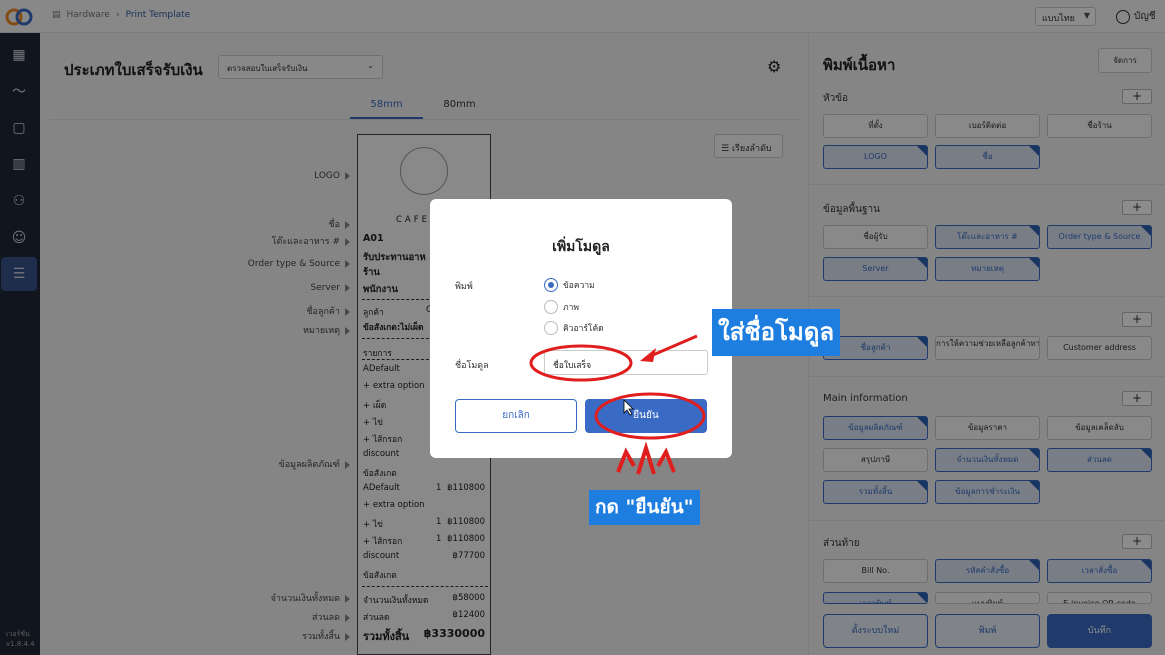  What do you see at coordinates (472, 366) in the screenshot?
I see `module-name-label: ชื่อโมดูล` at bounding box center [472, 366].